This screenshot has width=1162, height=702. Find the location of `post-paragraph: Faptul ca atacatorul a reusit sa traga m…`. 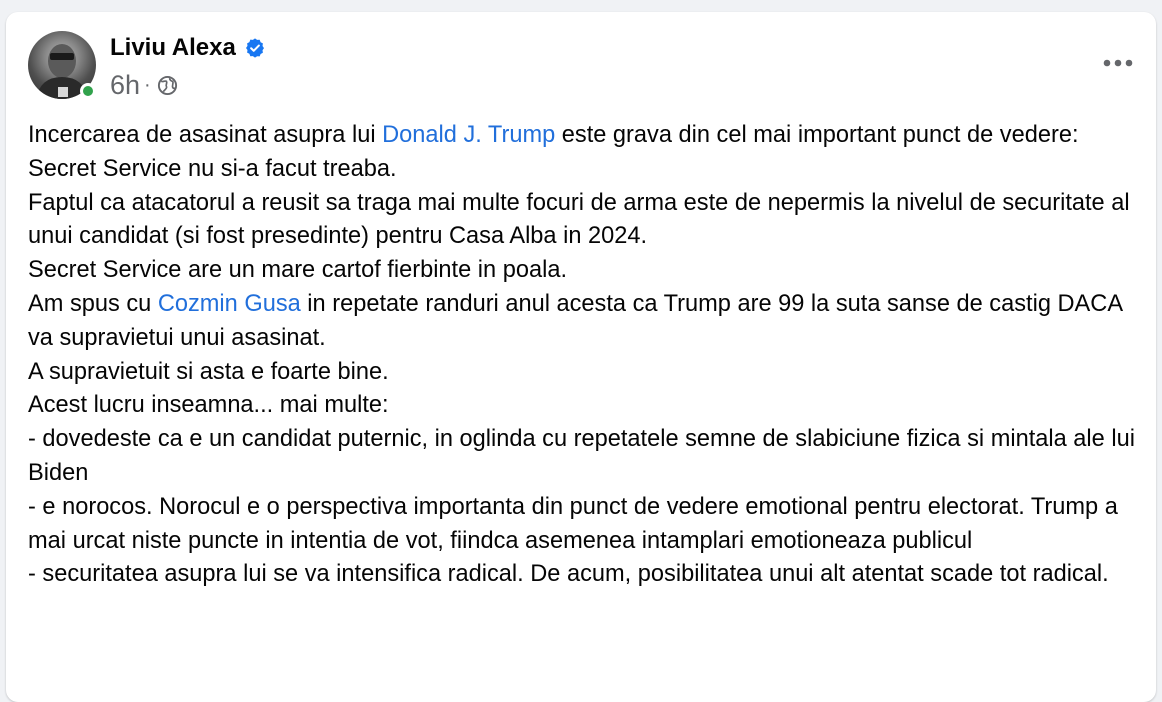

post-paragraph: Faptul ca atacatorul a reusit sa traga m… is located at coordinates (582, 219).